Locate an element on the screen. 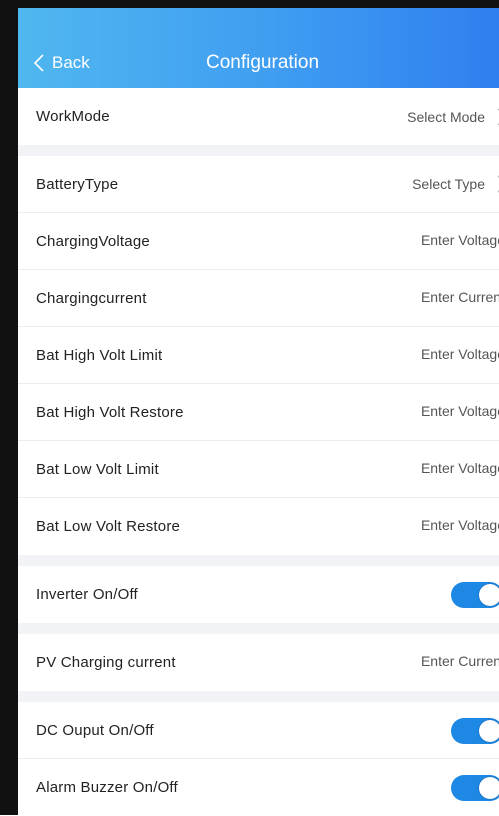 The height and width of the screenshot is (816, 499). charging-voltage-label: ChargingVoltage is located at coordinates (93, 241).